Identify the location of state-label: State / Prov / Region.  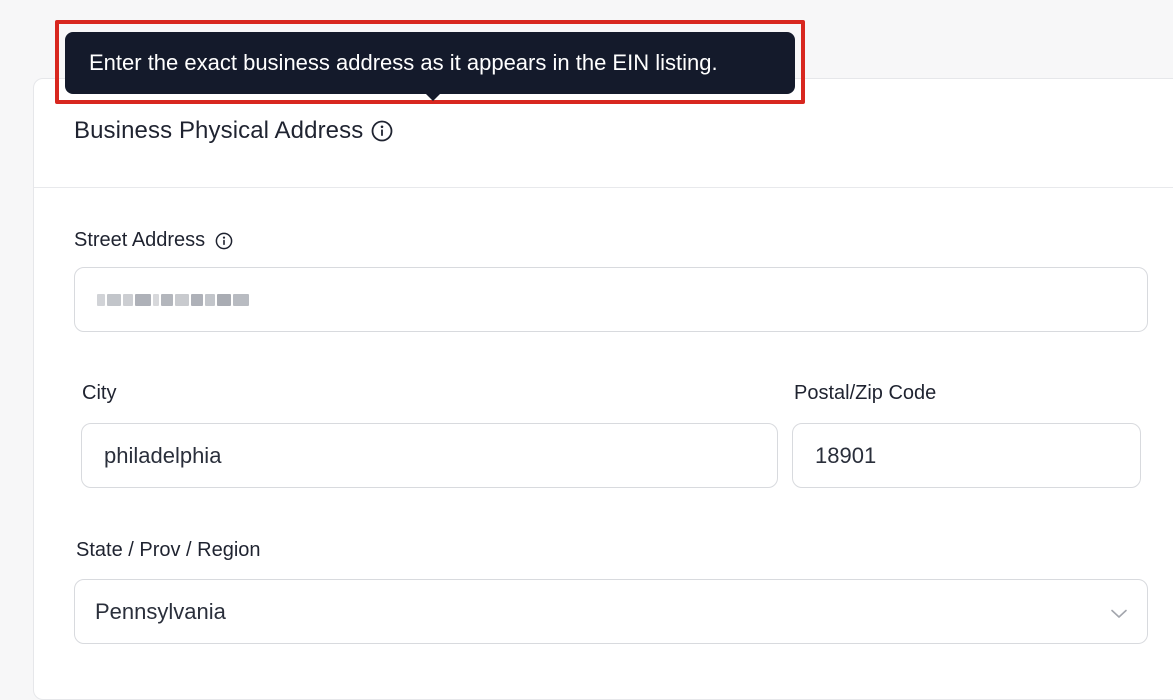
(168, 550).